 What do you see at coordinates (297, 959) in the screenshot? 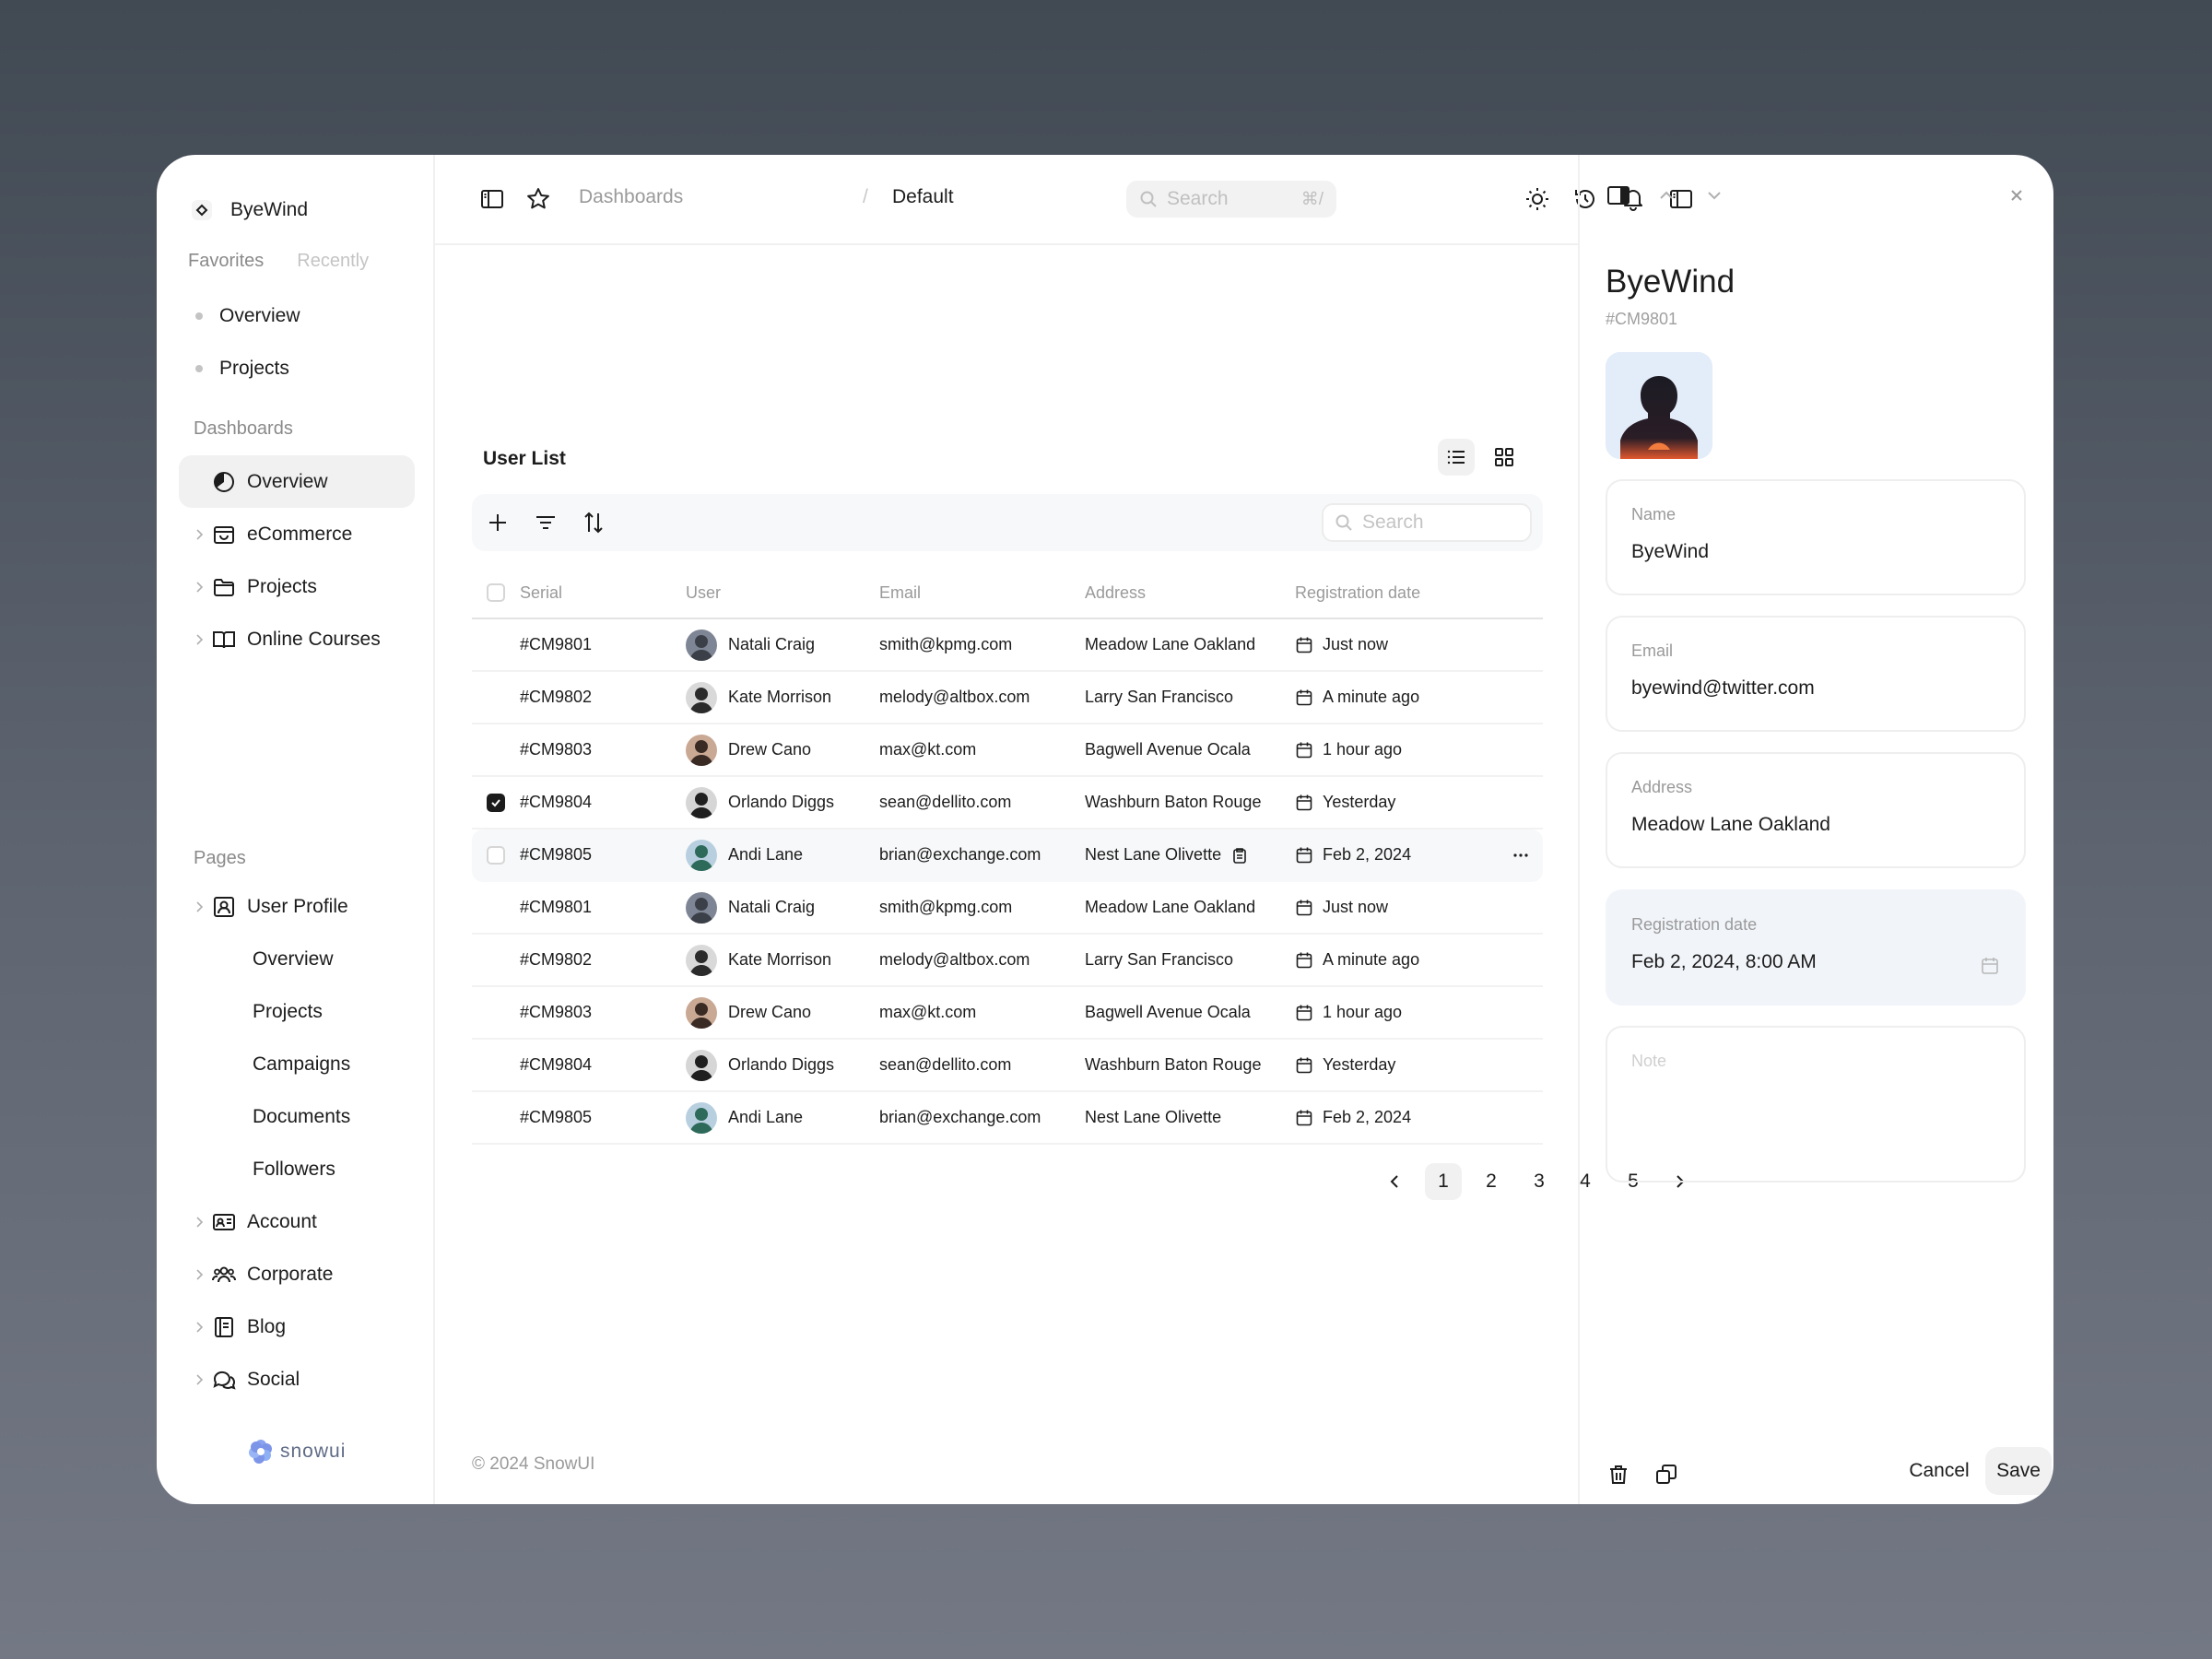
I see `sidebar-subitem-overview: Overview` at bounding box center [297, 959].